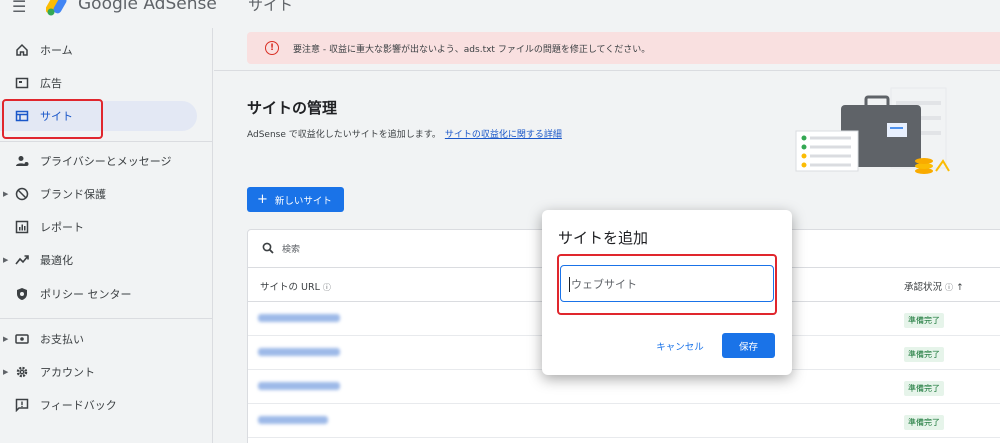  What do you see at coordinates (292, 108) in the screenshot?
I see `section-title: サイトの管理` at bounding box center [292, 108].